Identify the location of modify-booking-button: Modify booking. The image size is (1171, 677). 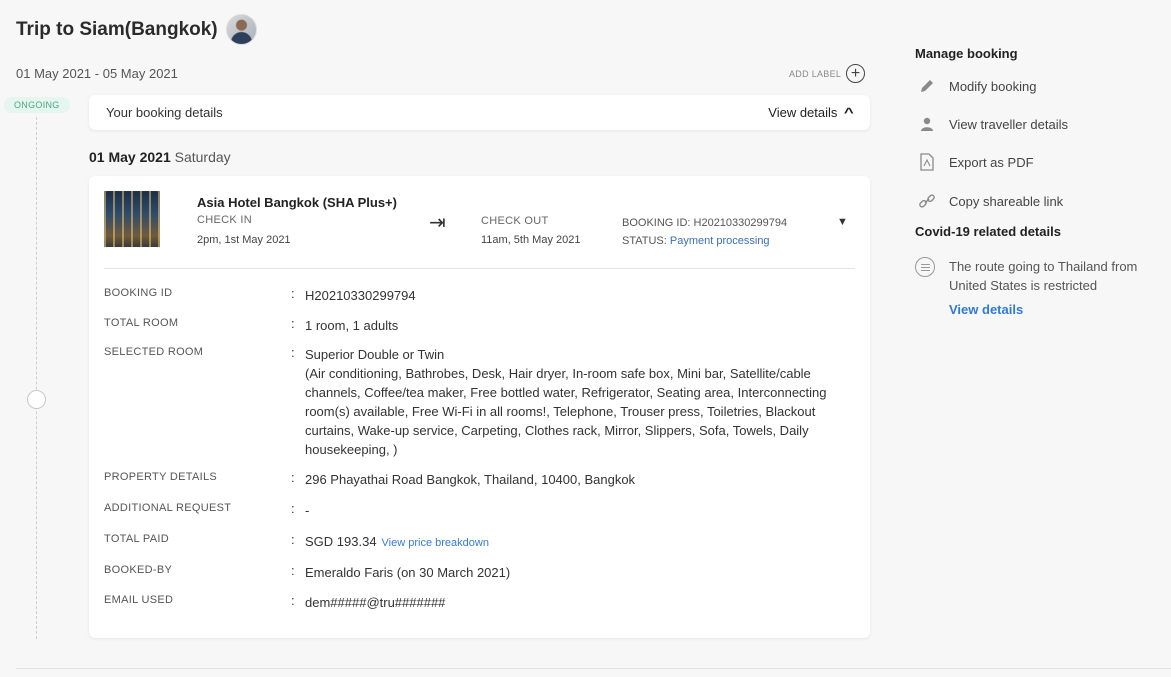
(975, 86).